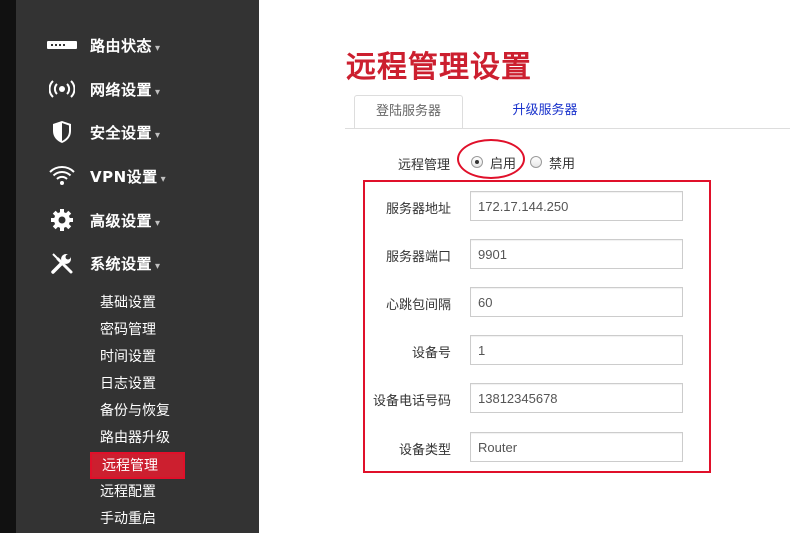 This screenshot has height=533, width=790. What do you see at coordinates (576, 398) in the screenshot?
I see `device-phone-input` at bounding box center [576, 398].